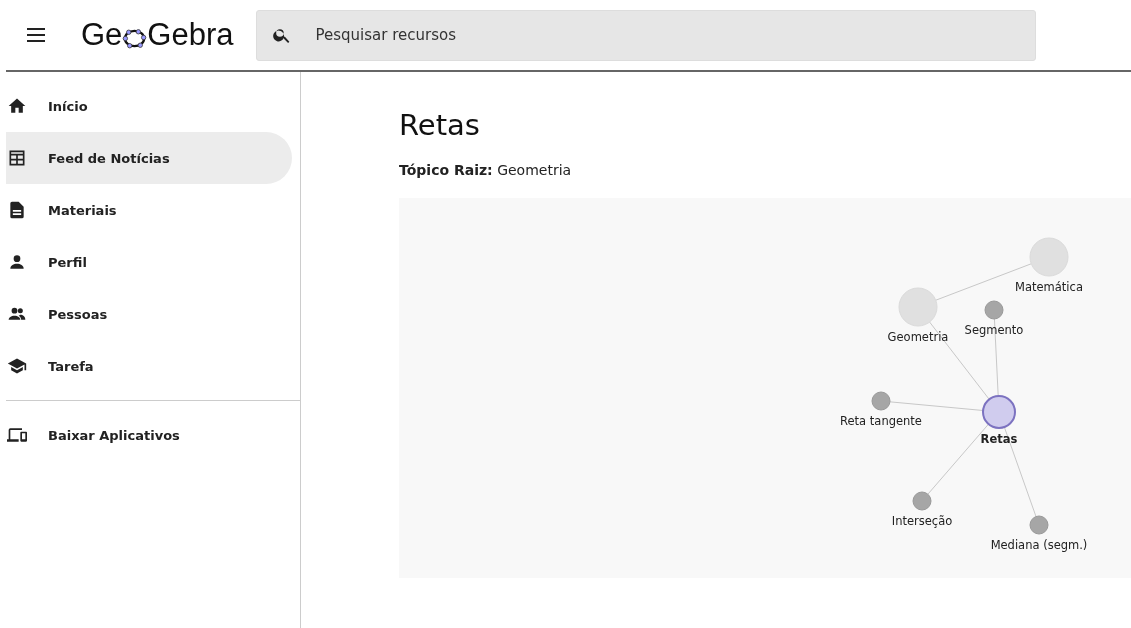 The image size is (1131, 628). Describe the element at coordinates (149, 366) in the screenshot. I see `sidebar-item: Tarefa` at that location.